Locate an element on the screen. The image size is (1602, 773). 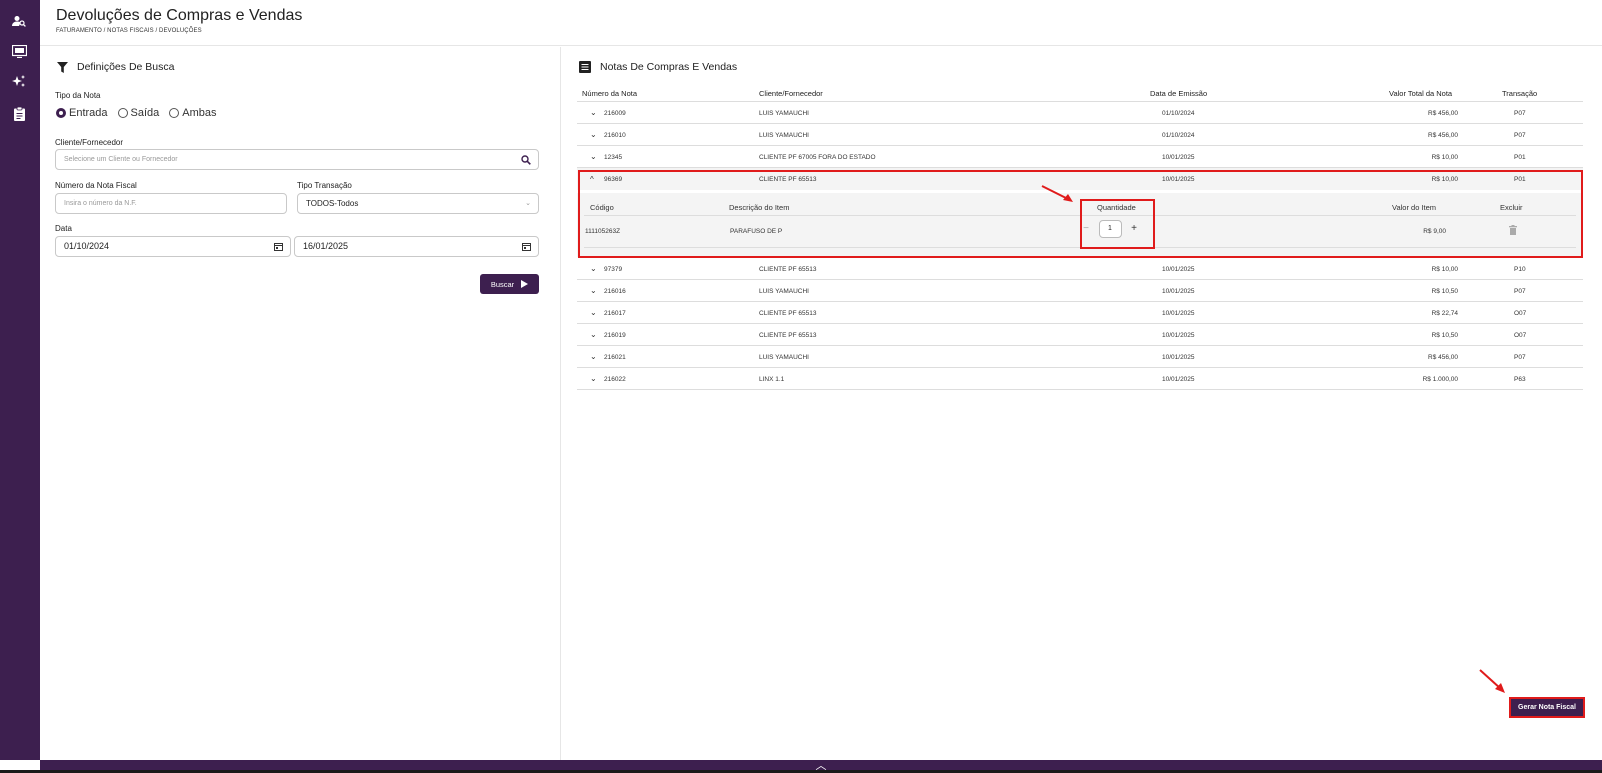
sidebar is located at coordinates (20, 380).